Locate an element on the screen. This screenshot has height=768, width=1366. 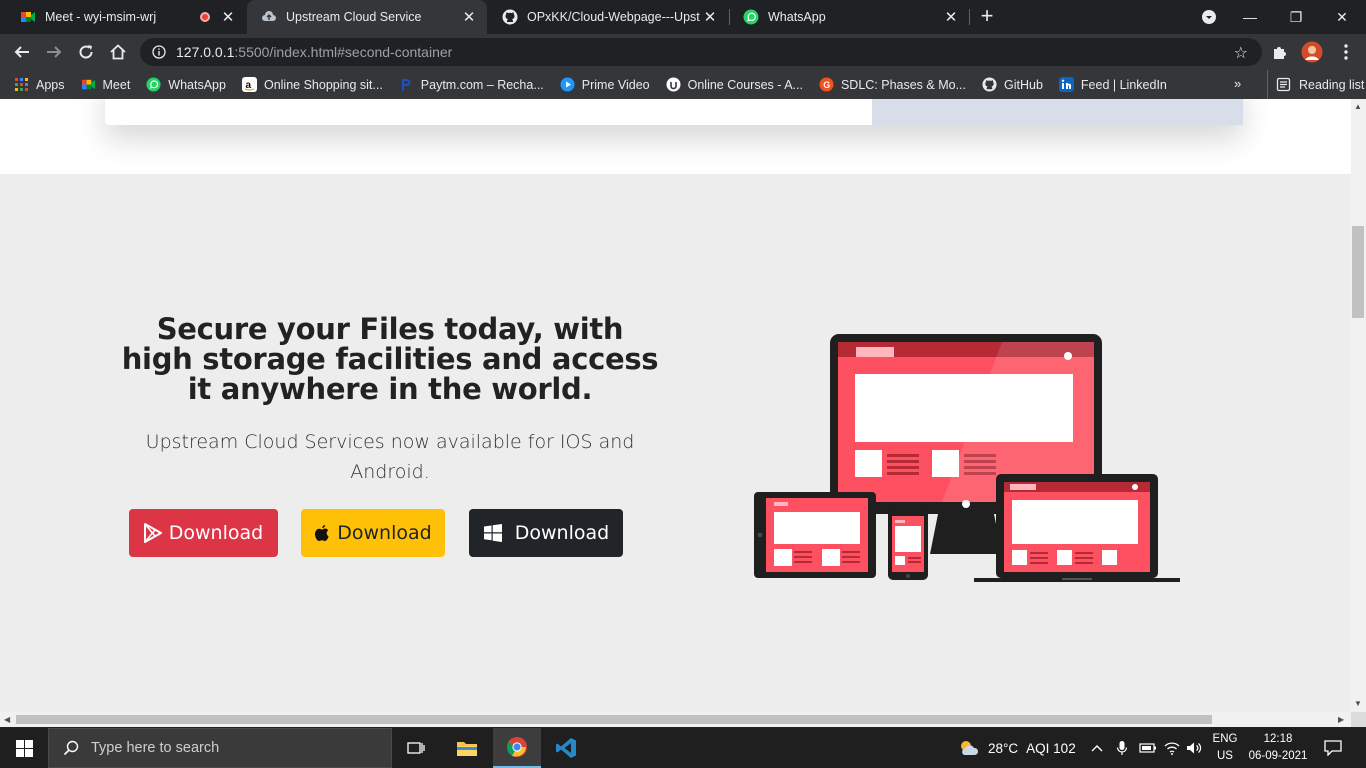
windows-download-button: Download is located at coordinates (546, 533).